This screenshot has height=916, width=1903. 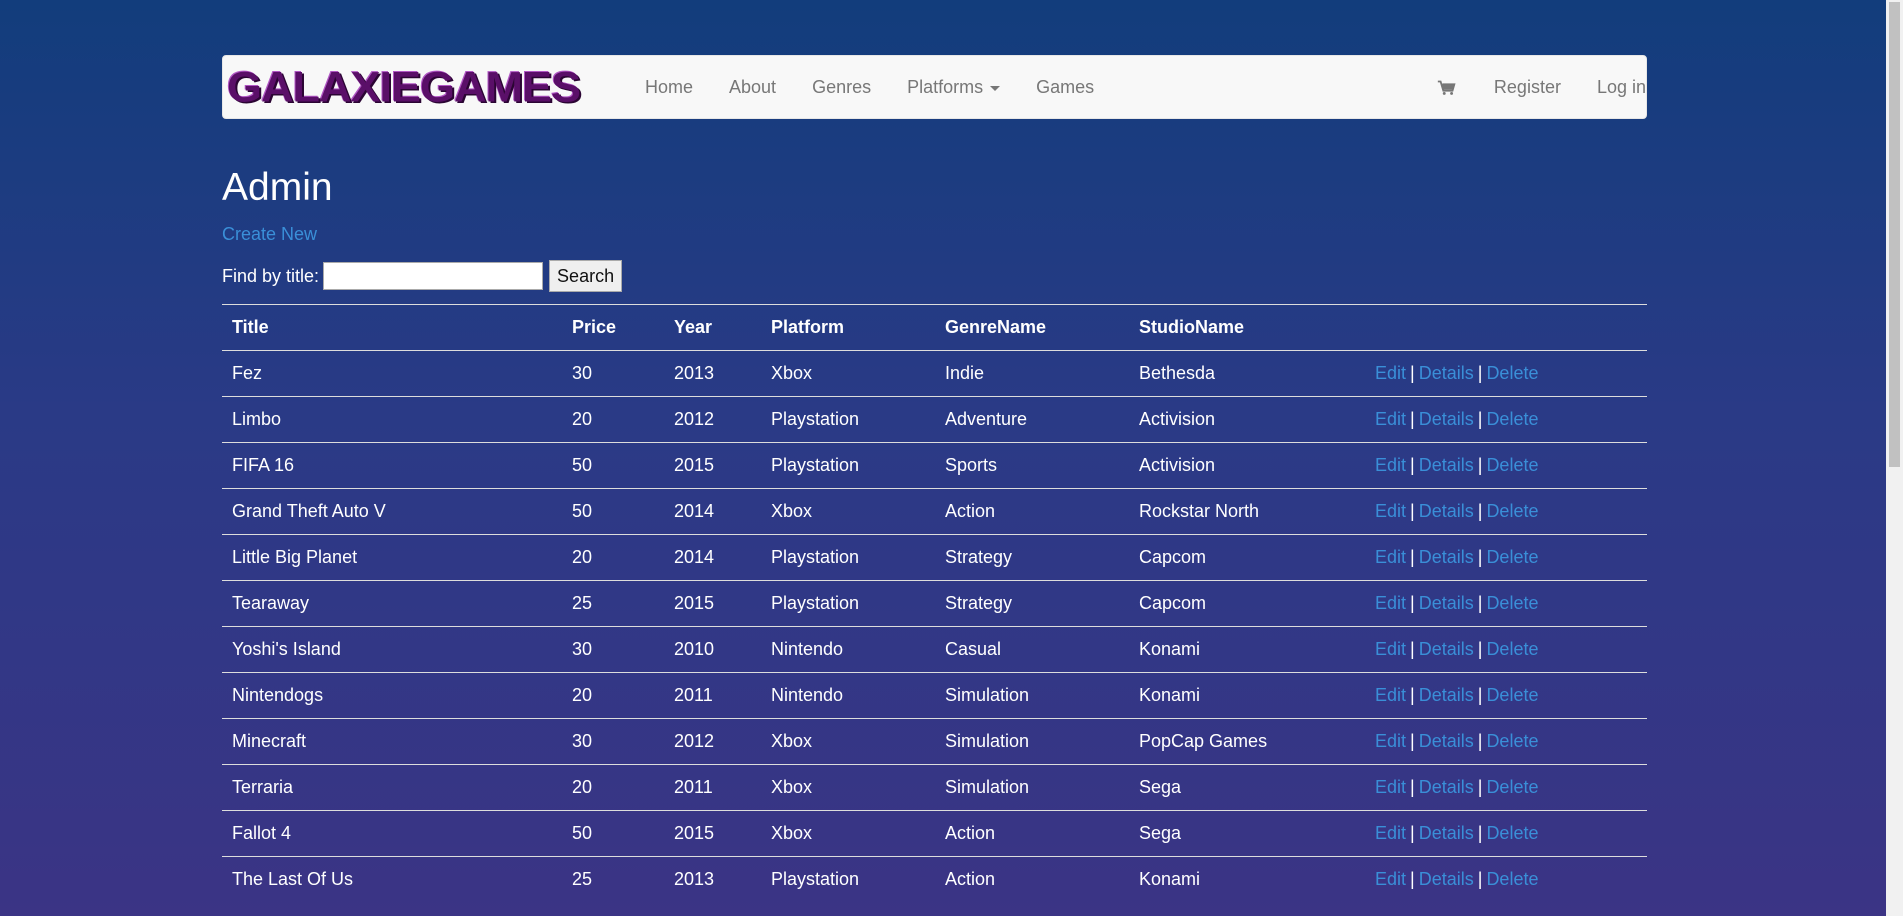 What do you see at coordinates (392, 879) in the screenshot?
I see `cell-title: The Last Of Us` at bounding box center [392, 879].